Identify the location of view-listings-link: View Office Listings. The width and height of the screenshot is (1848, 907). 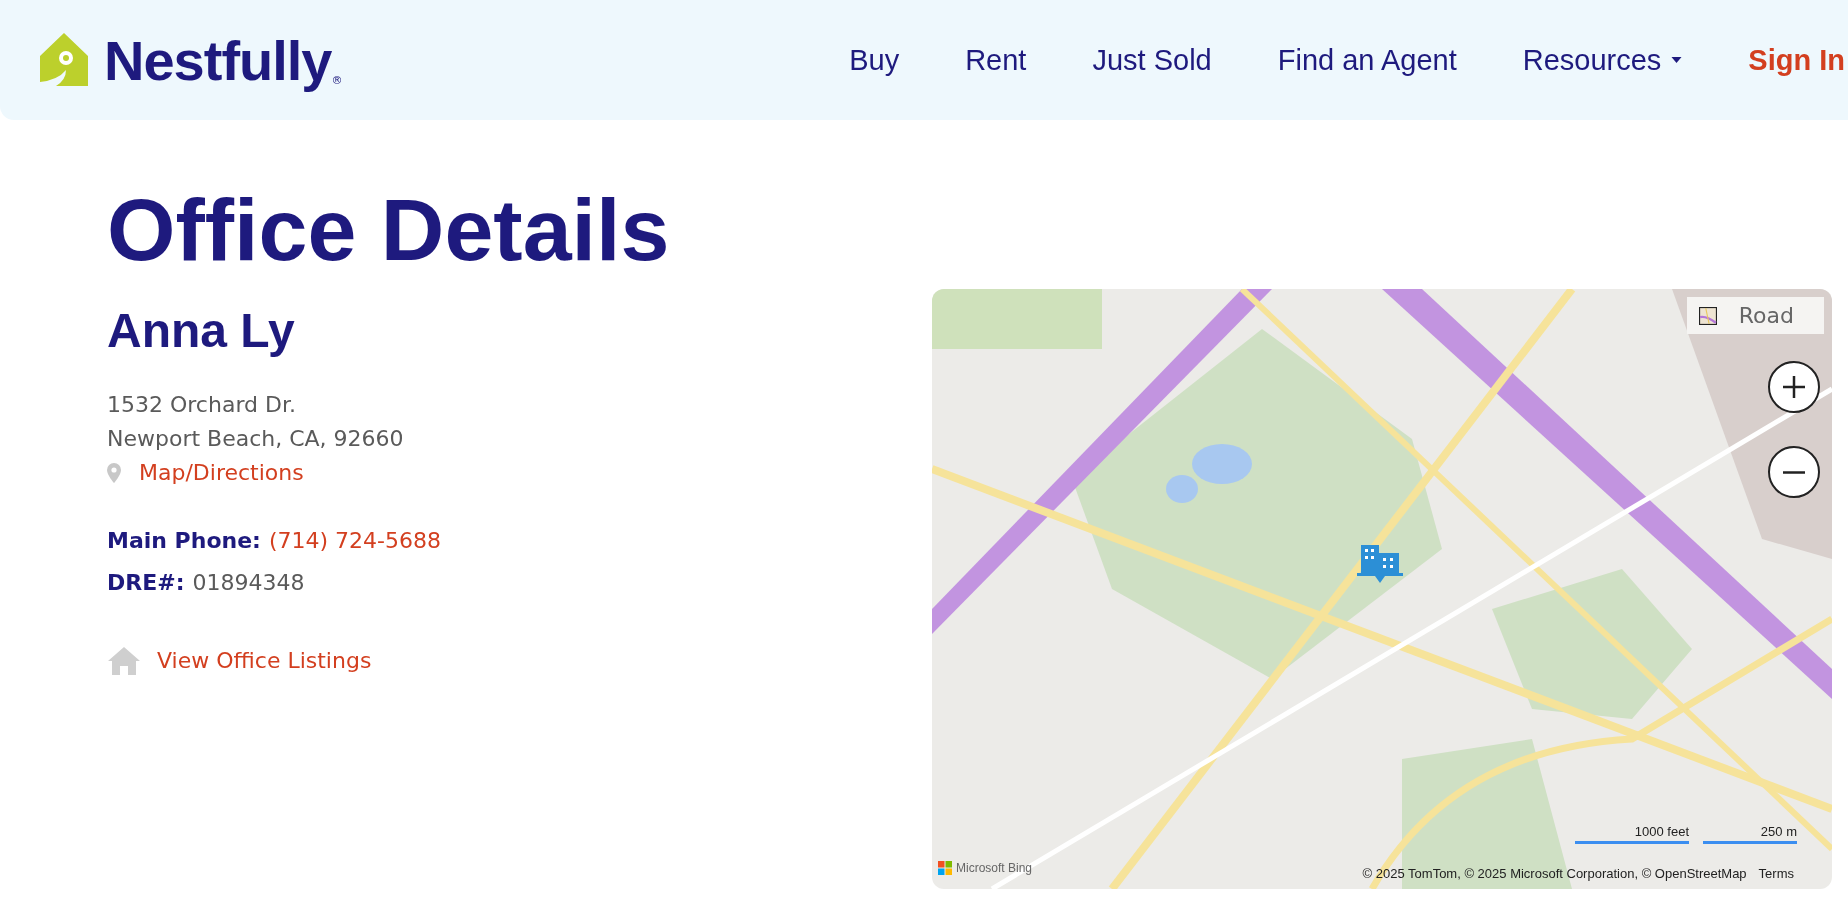
(264, 660).